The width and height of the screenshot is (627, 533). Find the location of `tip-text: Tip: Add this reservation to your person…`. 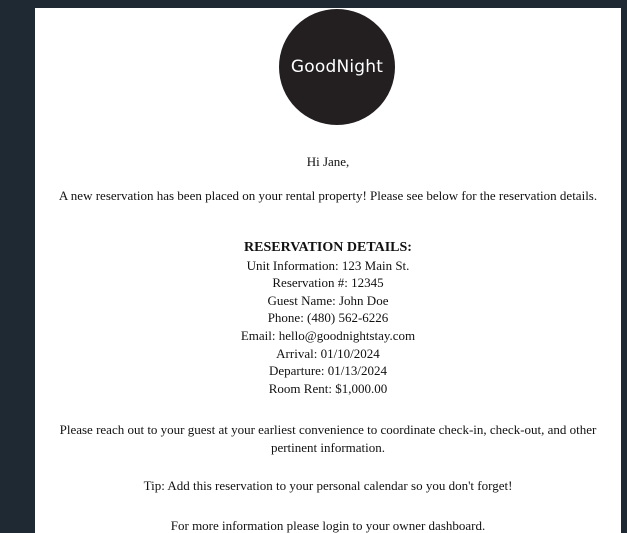

tip-text: Tip: Add this reservation to your person… is located at coordinates (328, 485).